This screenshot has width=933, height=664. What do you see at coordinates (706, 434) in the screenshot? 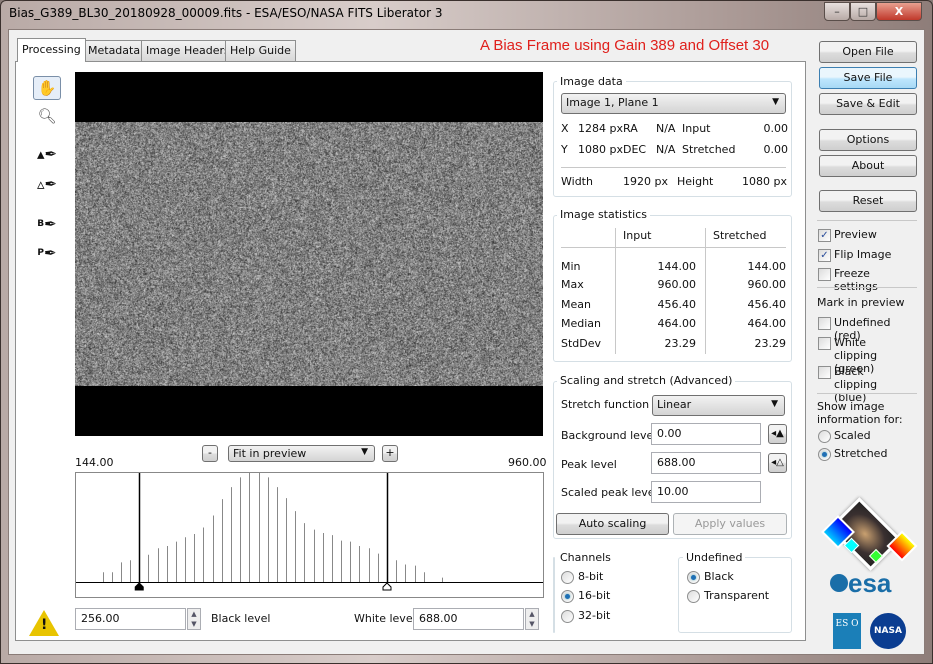
I see `background-level-input: 0.00` at bounding box center [706, 434].